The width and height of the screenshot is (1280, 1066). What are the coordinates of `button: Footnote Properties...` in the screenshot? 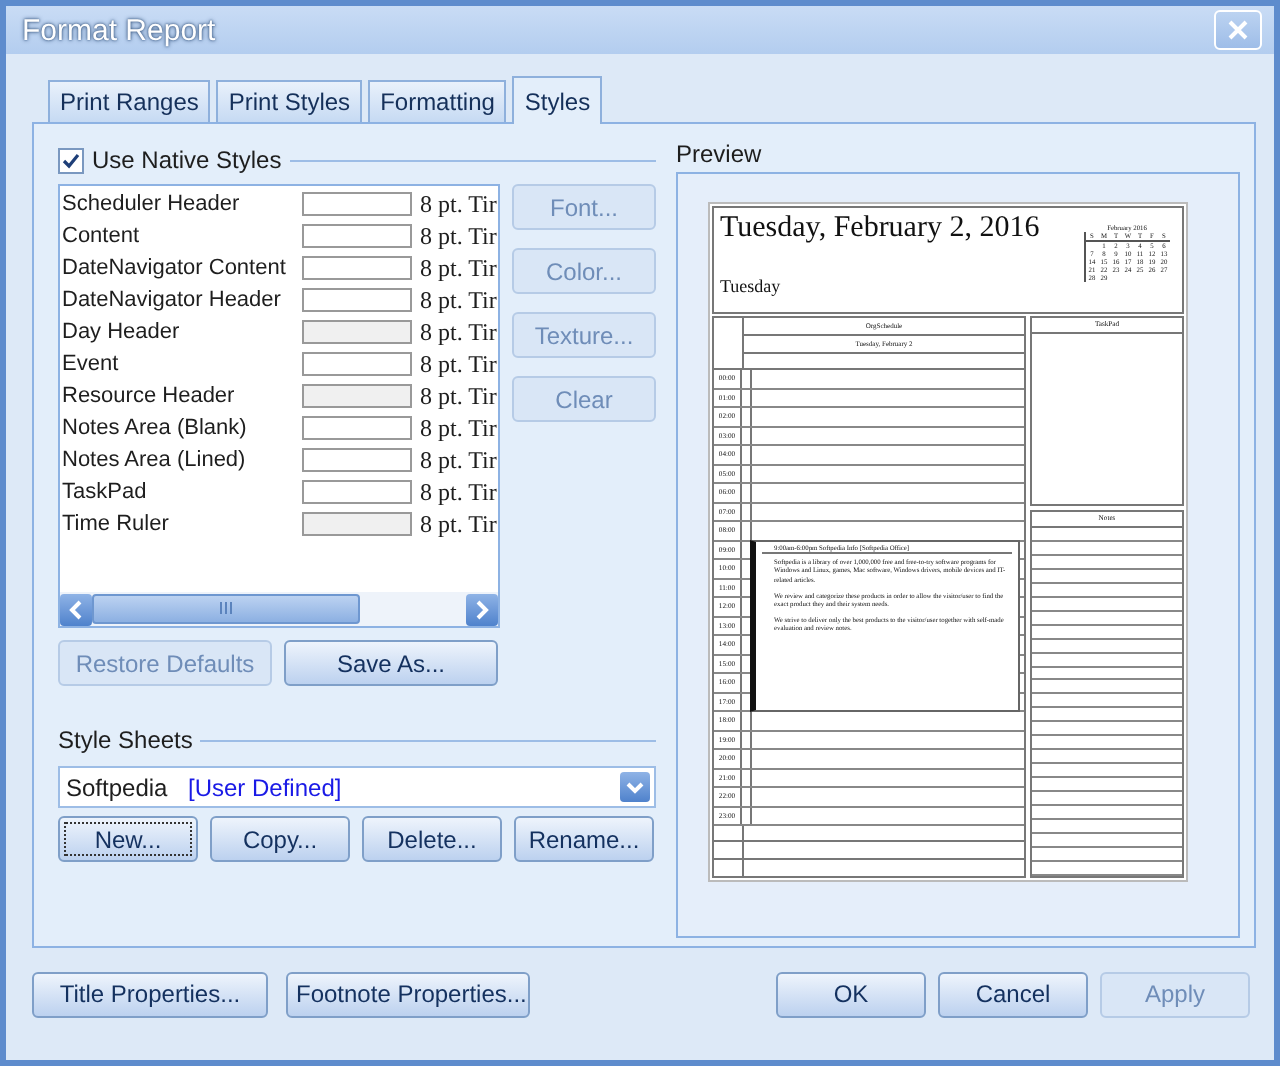 It's located at (408, 994).